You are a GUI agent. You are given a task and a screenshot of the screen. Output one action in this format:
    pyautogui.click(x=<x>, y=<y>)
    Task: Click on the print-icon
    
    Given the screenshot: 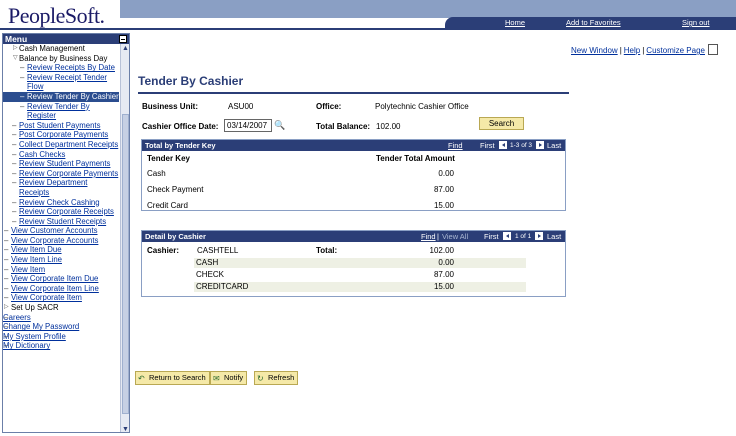 What is the action you would take?
    pyautogui.click(x=713, y=49)
    